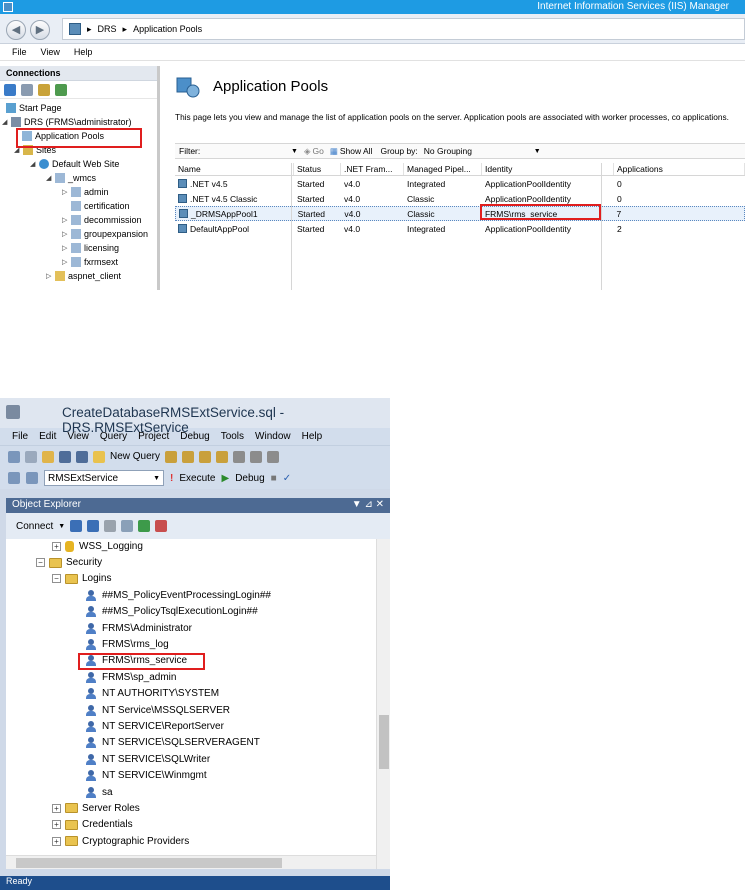 The image size is (745, 890). Describe the element at coordinates (78, 276) in the screenshot. I see `tree-item-aspnet-client: ▷ aspnet_client` at that location.